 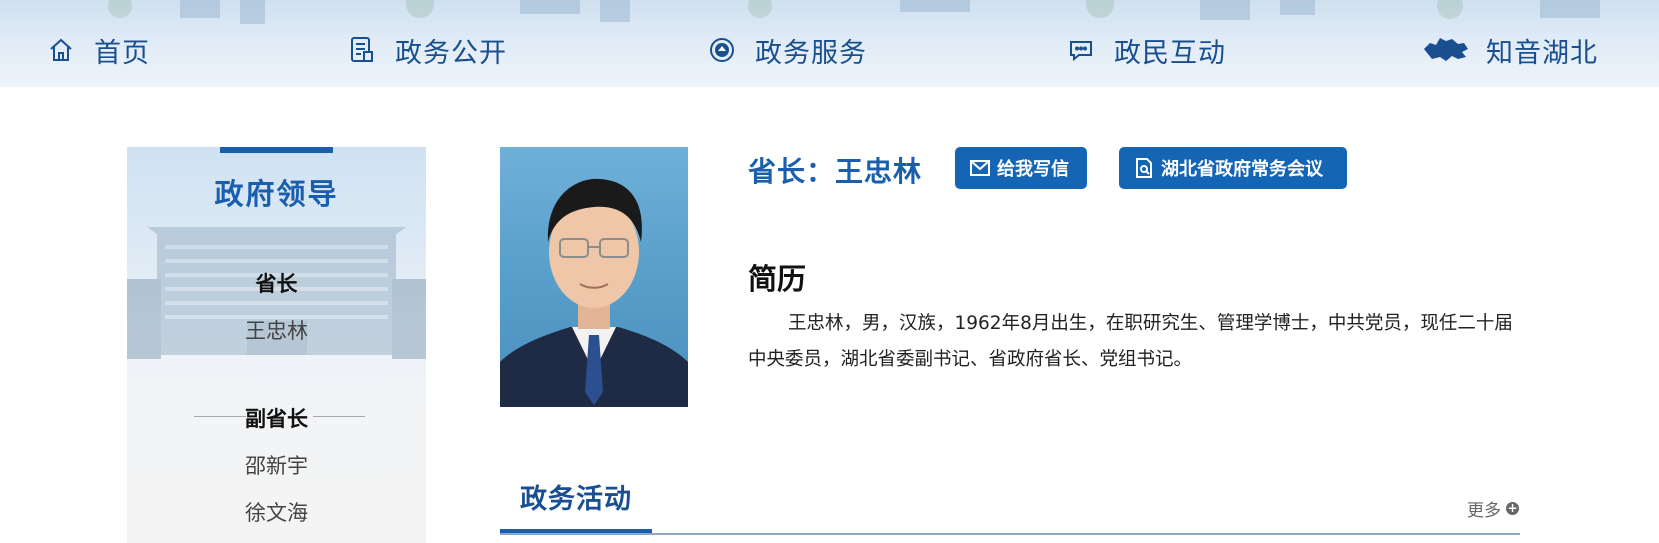 I want to click on home-icon, so click(x=61, y=50).